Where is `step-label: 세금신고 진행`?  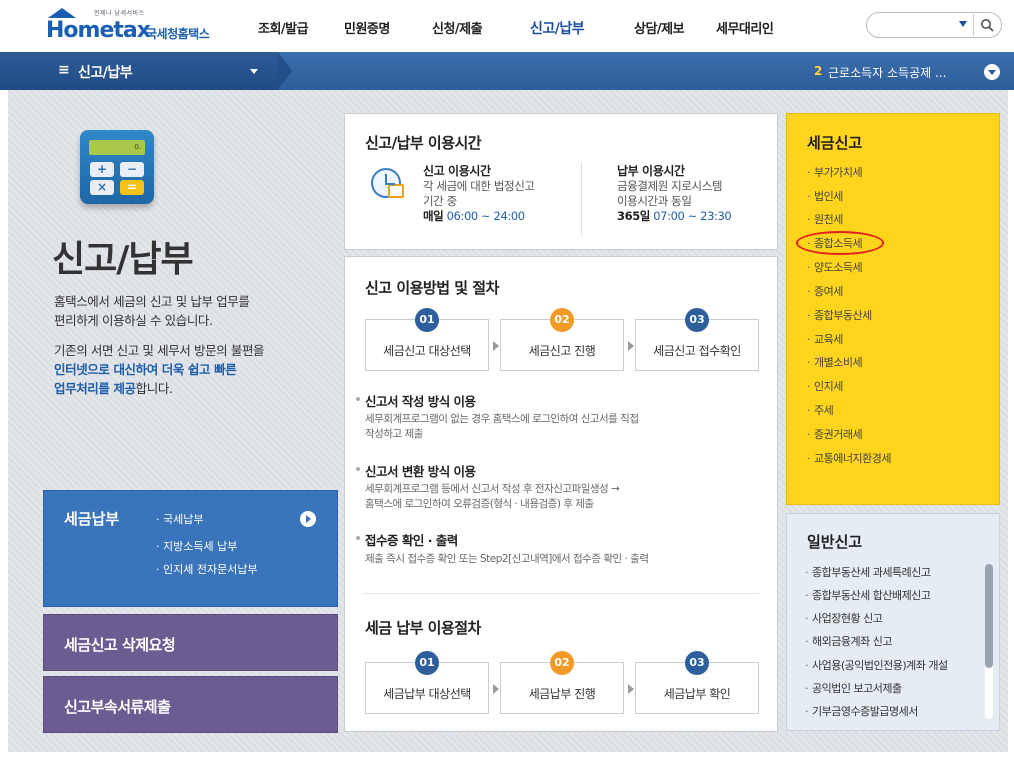
step-label: 세금신고 진행 is located at coordinates (562, 351).